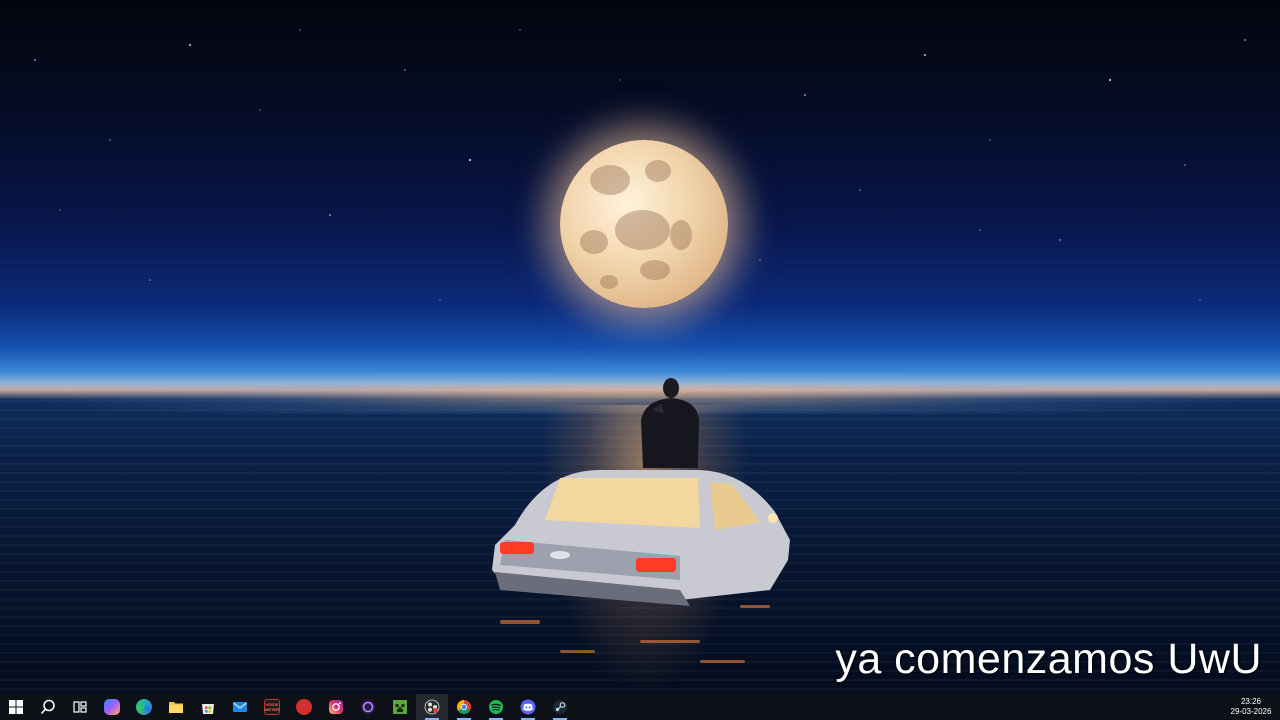  I want to click on purple-app-button, so click(368, 707).